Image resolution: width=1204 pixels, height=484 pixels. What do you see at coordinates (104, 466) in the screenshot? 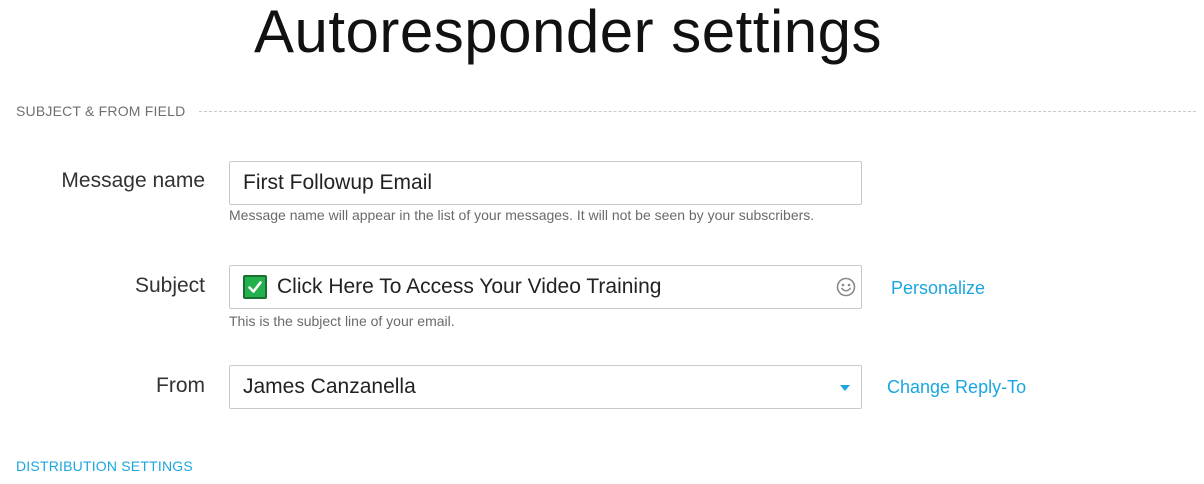
I see `distribution-settings-link: DISTRIBUTION SETTINGS` at bounding box center [104, 466].